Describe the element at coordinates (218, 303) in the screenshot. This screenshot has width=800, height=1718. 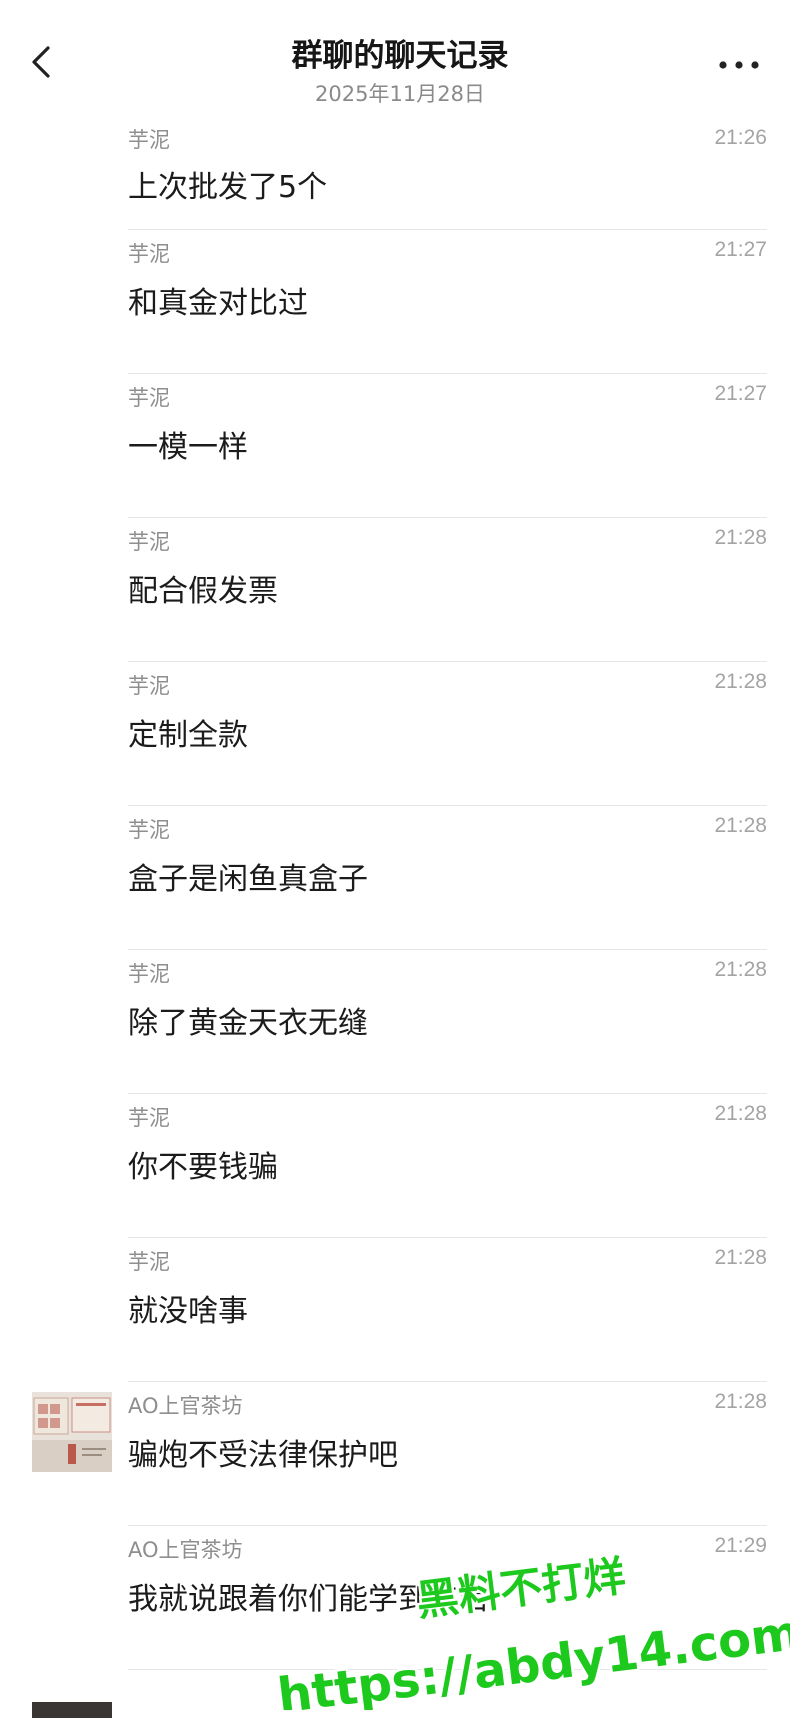
I see `message-text: 和真金对比过` at that location.